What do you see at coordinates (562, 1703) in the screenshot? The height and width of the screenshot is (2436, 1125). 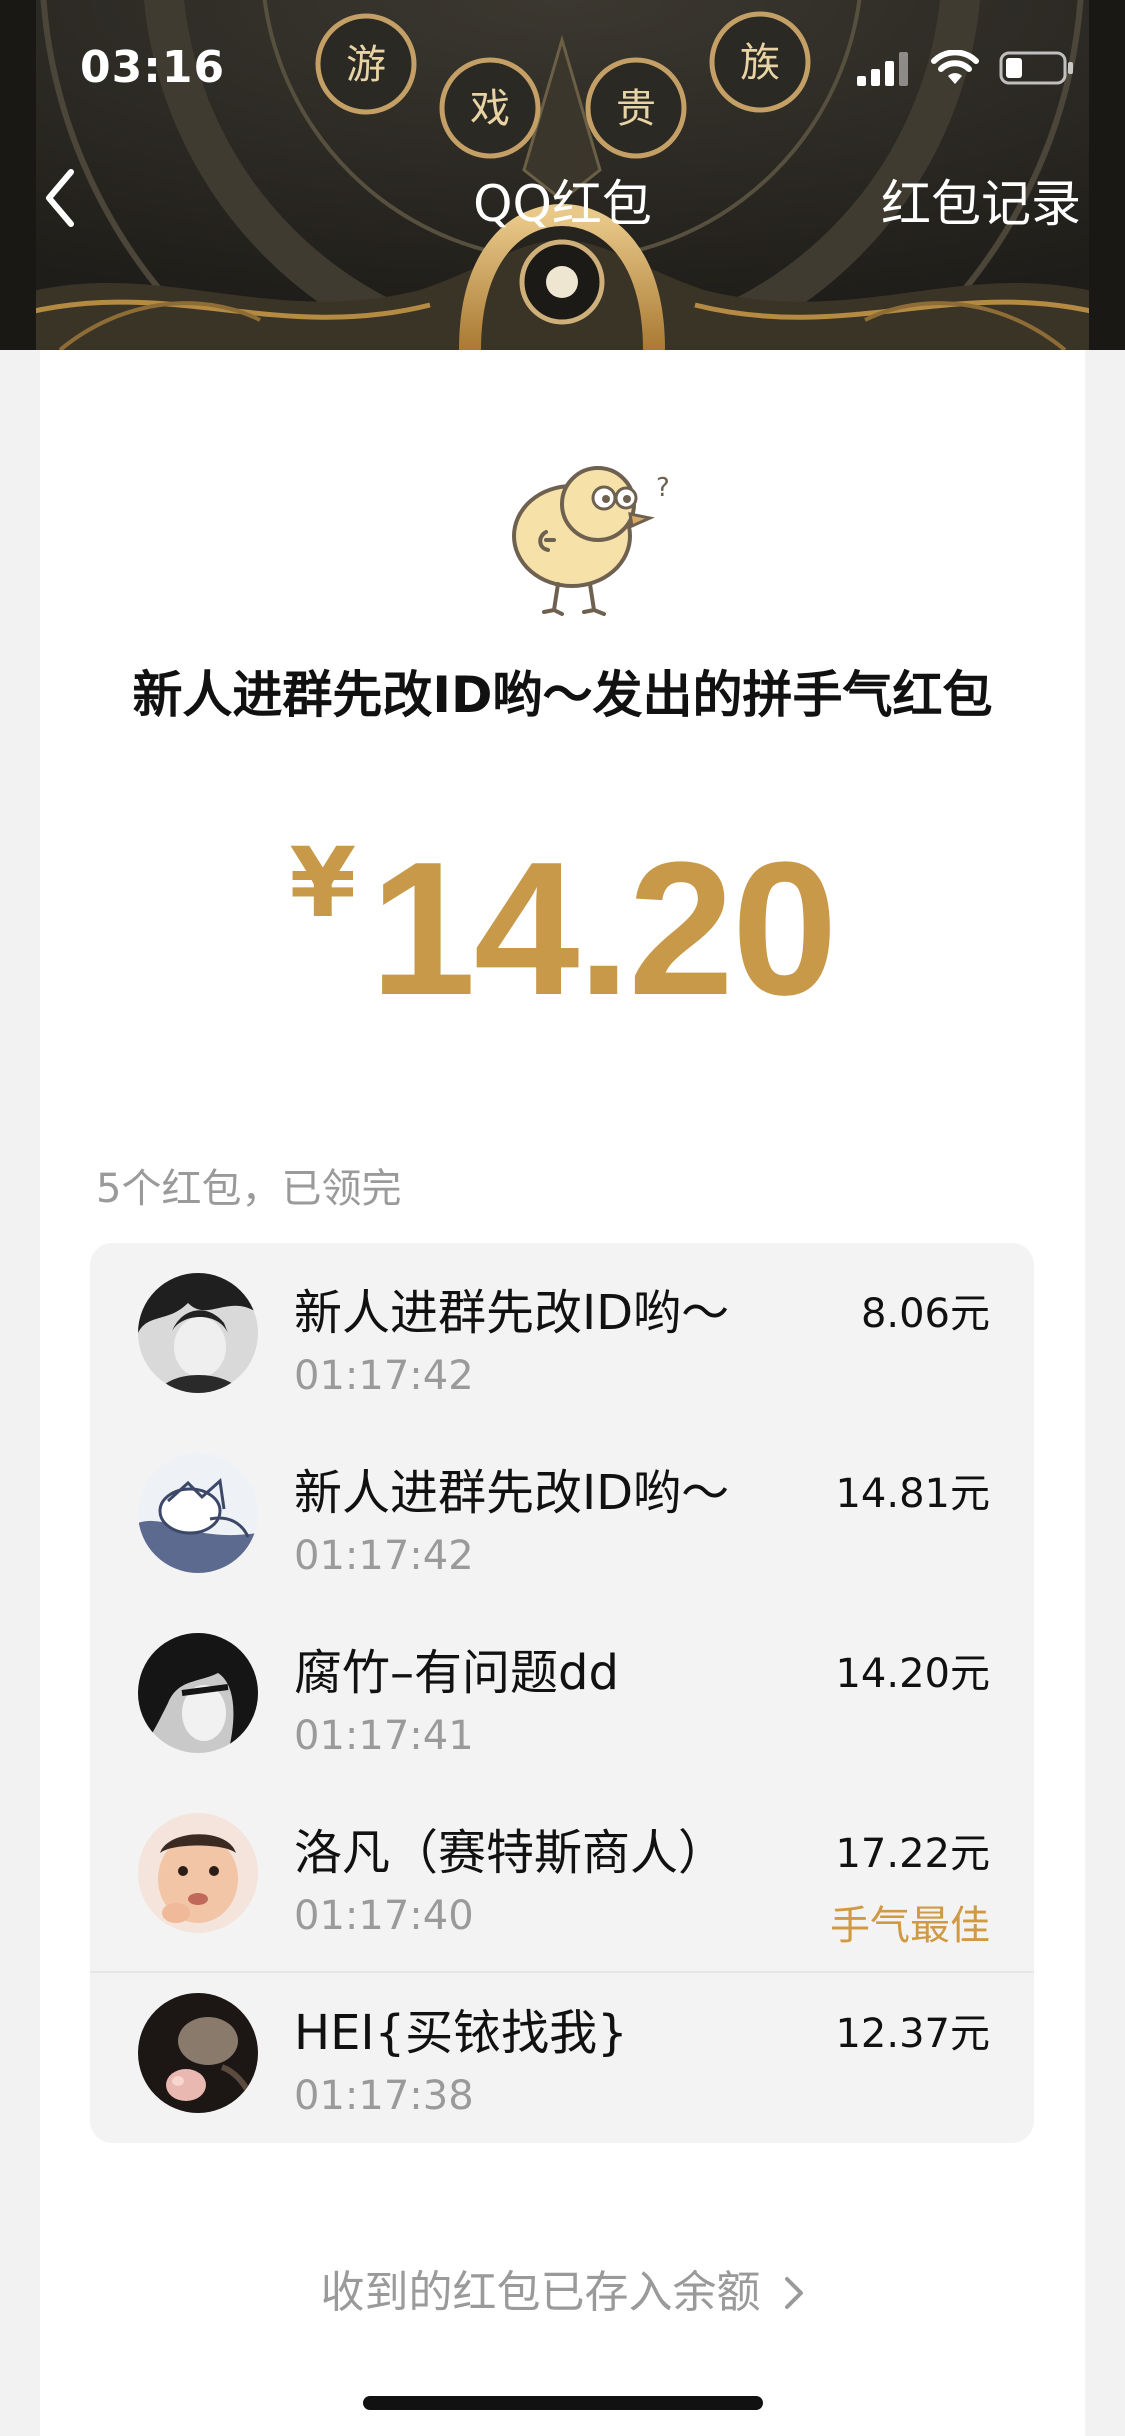 I see `recipient-row: 腐竹–有问题dd 01:17:41 14.20元` at bounding box center [562, 1703].